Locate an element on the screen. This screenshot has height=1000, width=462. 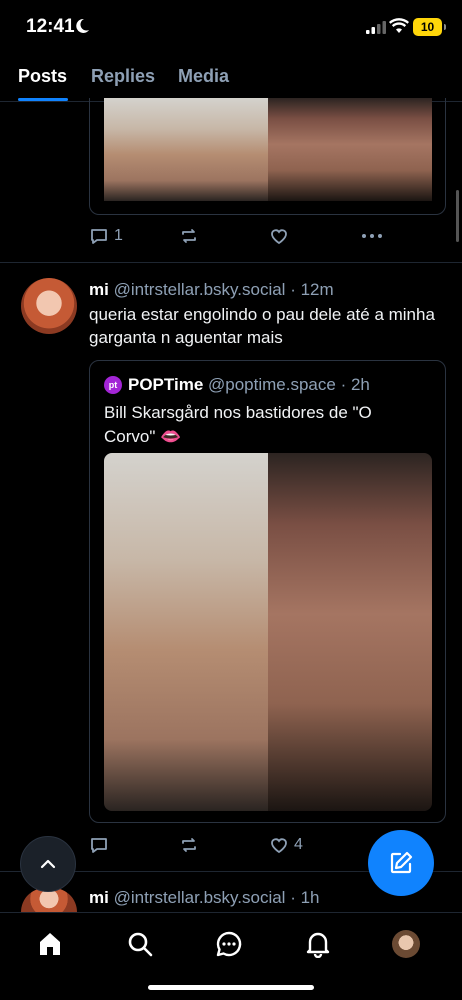
more-button is located at coordinates (372, 236).